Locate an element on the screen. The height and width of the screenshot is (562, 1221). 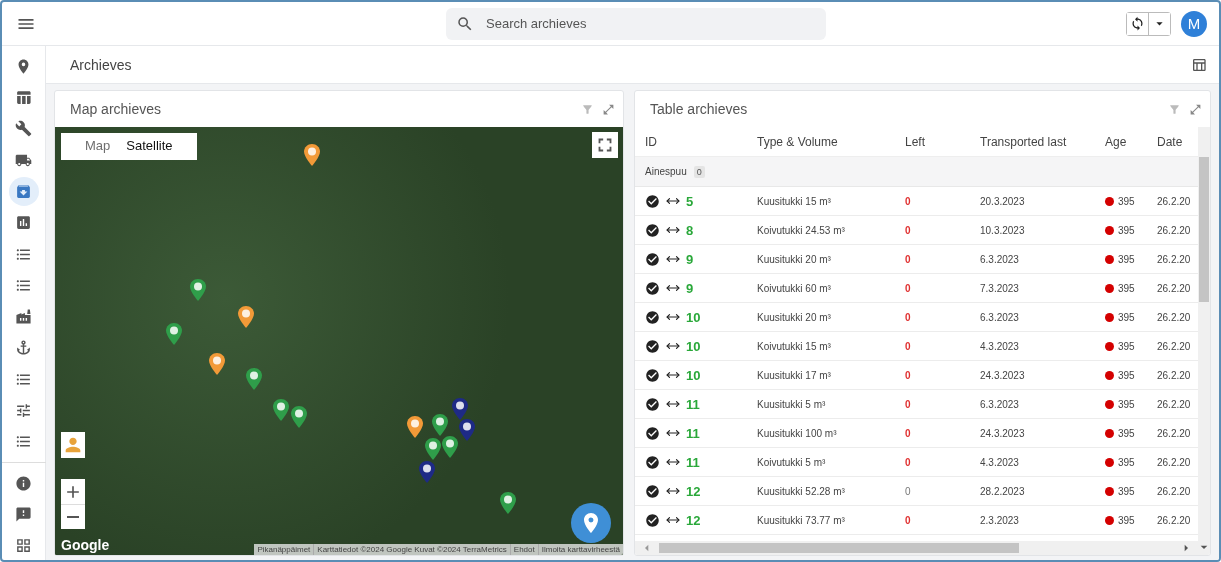
table-cell: 5 is located at coordinates (690, 201).